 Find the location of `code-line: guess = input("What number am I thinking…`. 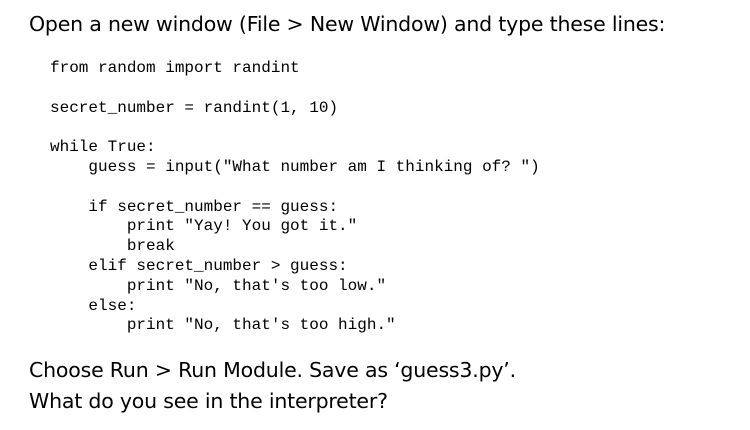

code-line: guess = input("What number am I thinking… is located at coordinates (295, 166).